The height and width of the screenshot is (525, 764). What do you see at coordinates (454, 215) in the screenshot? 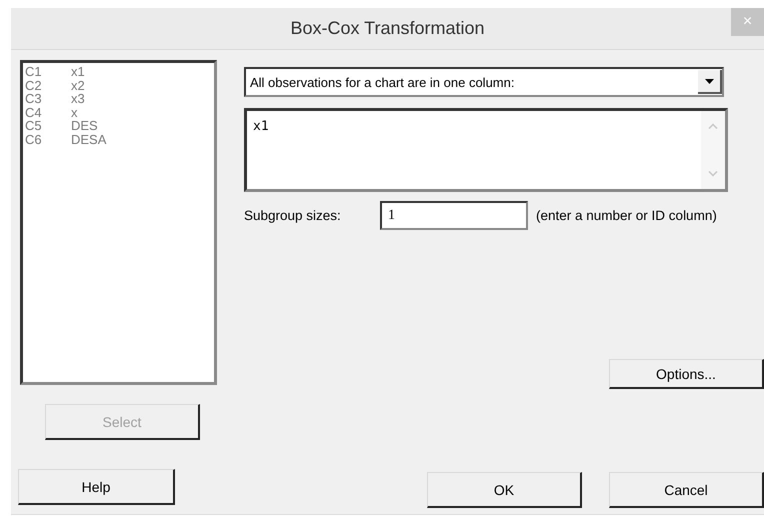
I see `subgroup-field: 1` at bounding box center [454, 215].